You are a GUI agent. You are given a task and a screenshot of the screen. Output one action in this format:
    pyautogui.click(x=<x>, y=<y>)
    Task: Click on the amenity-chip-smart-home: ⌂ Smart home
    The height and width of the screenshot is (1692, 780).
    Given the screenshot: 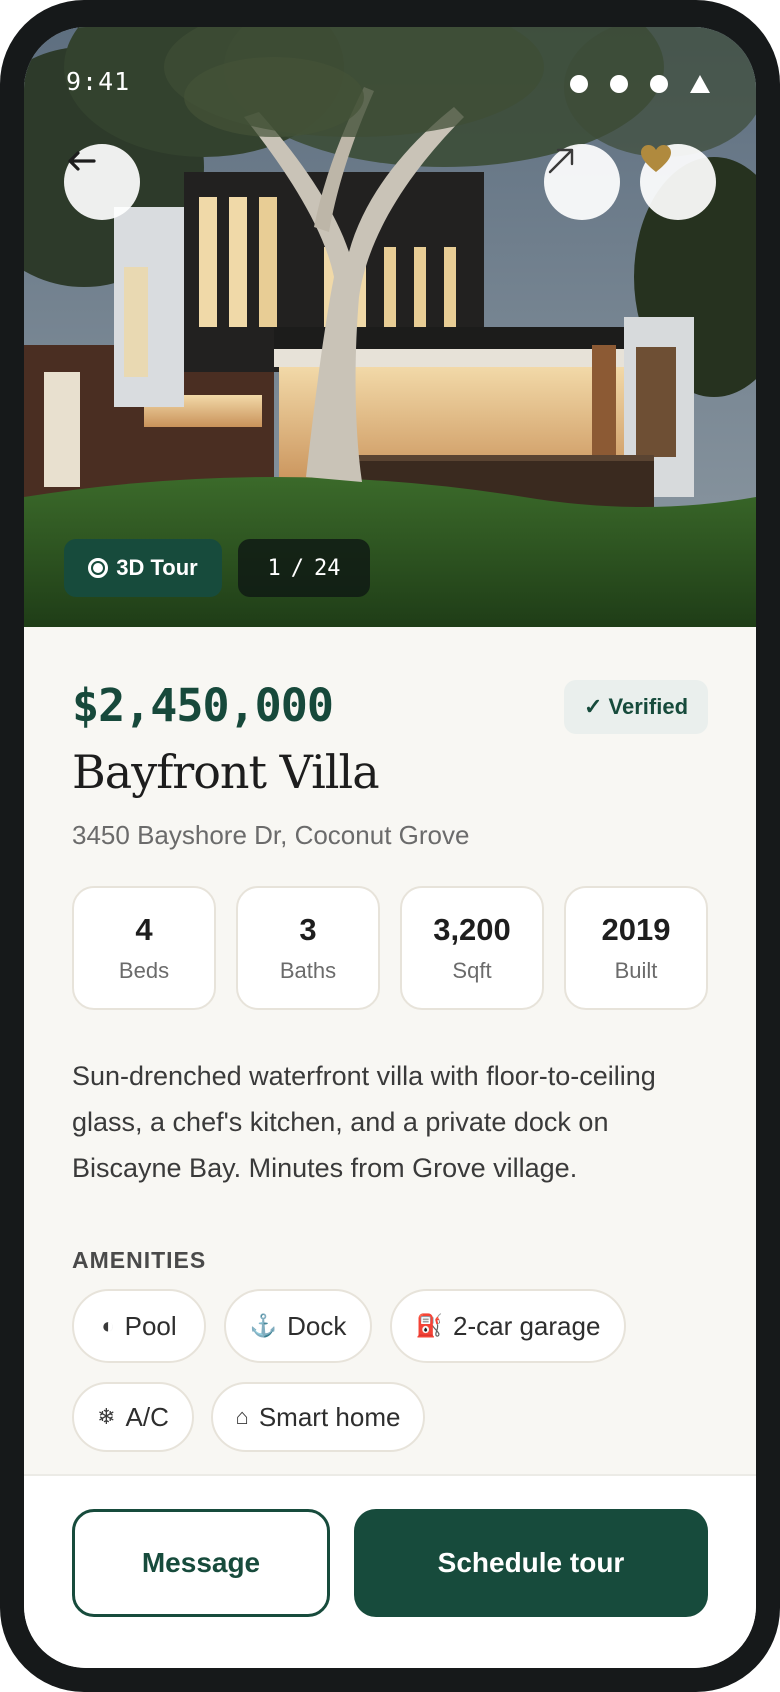 What is the action you would take?
    pyautogui.click(x=318, y=1417)
    